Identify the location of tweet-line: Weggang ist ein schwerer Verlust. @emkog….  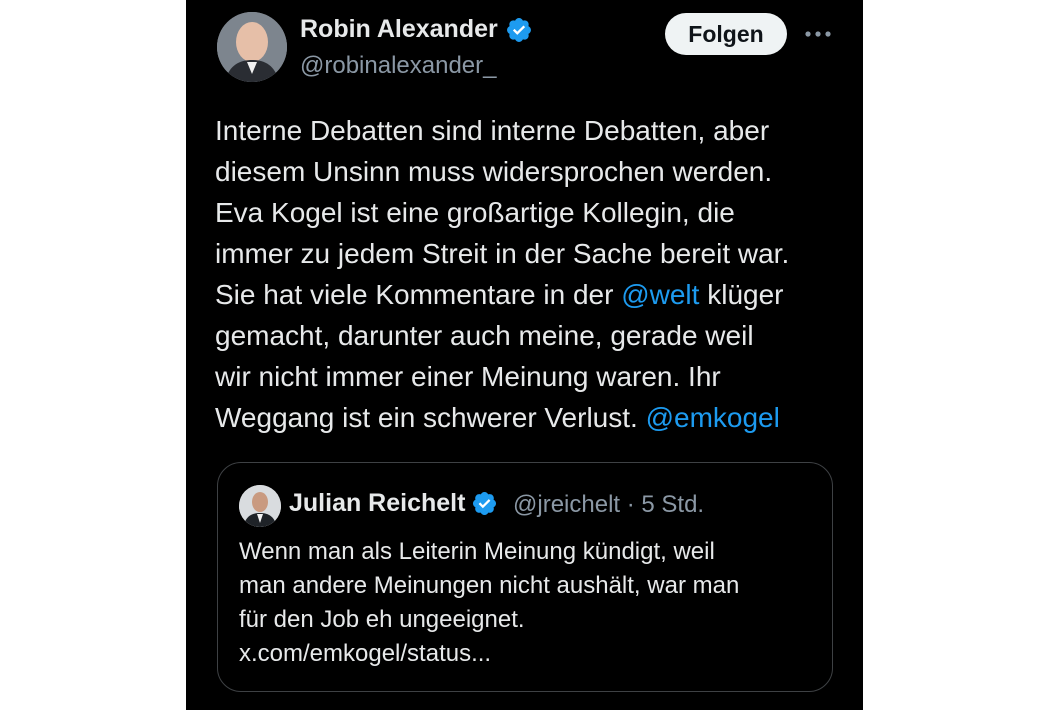
(535, 417).